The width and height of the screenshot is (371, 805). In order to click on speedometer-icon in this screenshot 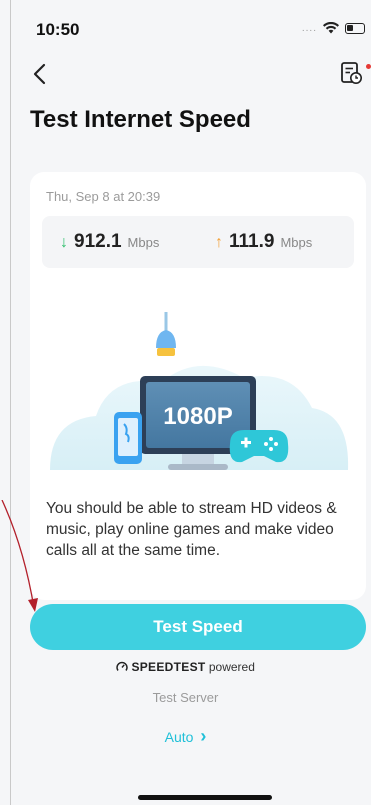, I will do `click(122, 666)`.